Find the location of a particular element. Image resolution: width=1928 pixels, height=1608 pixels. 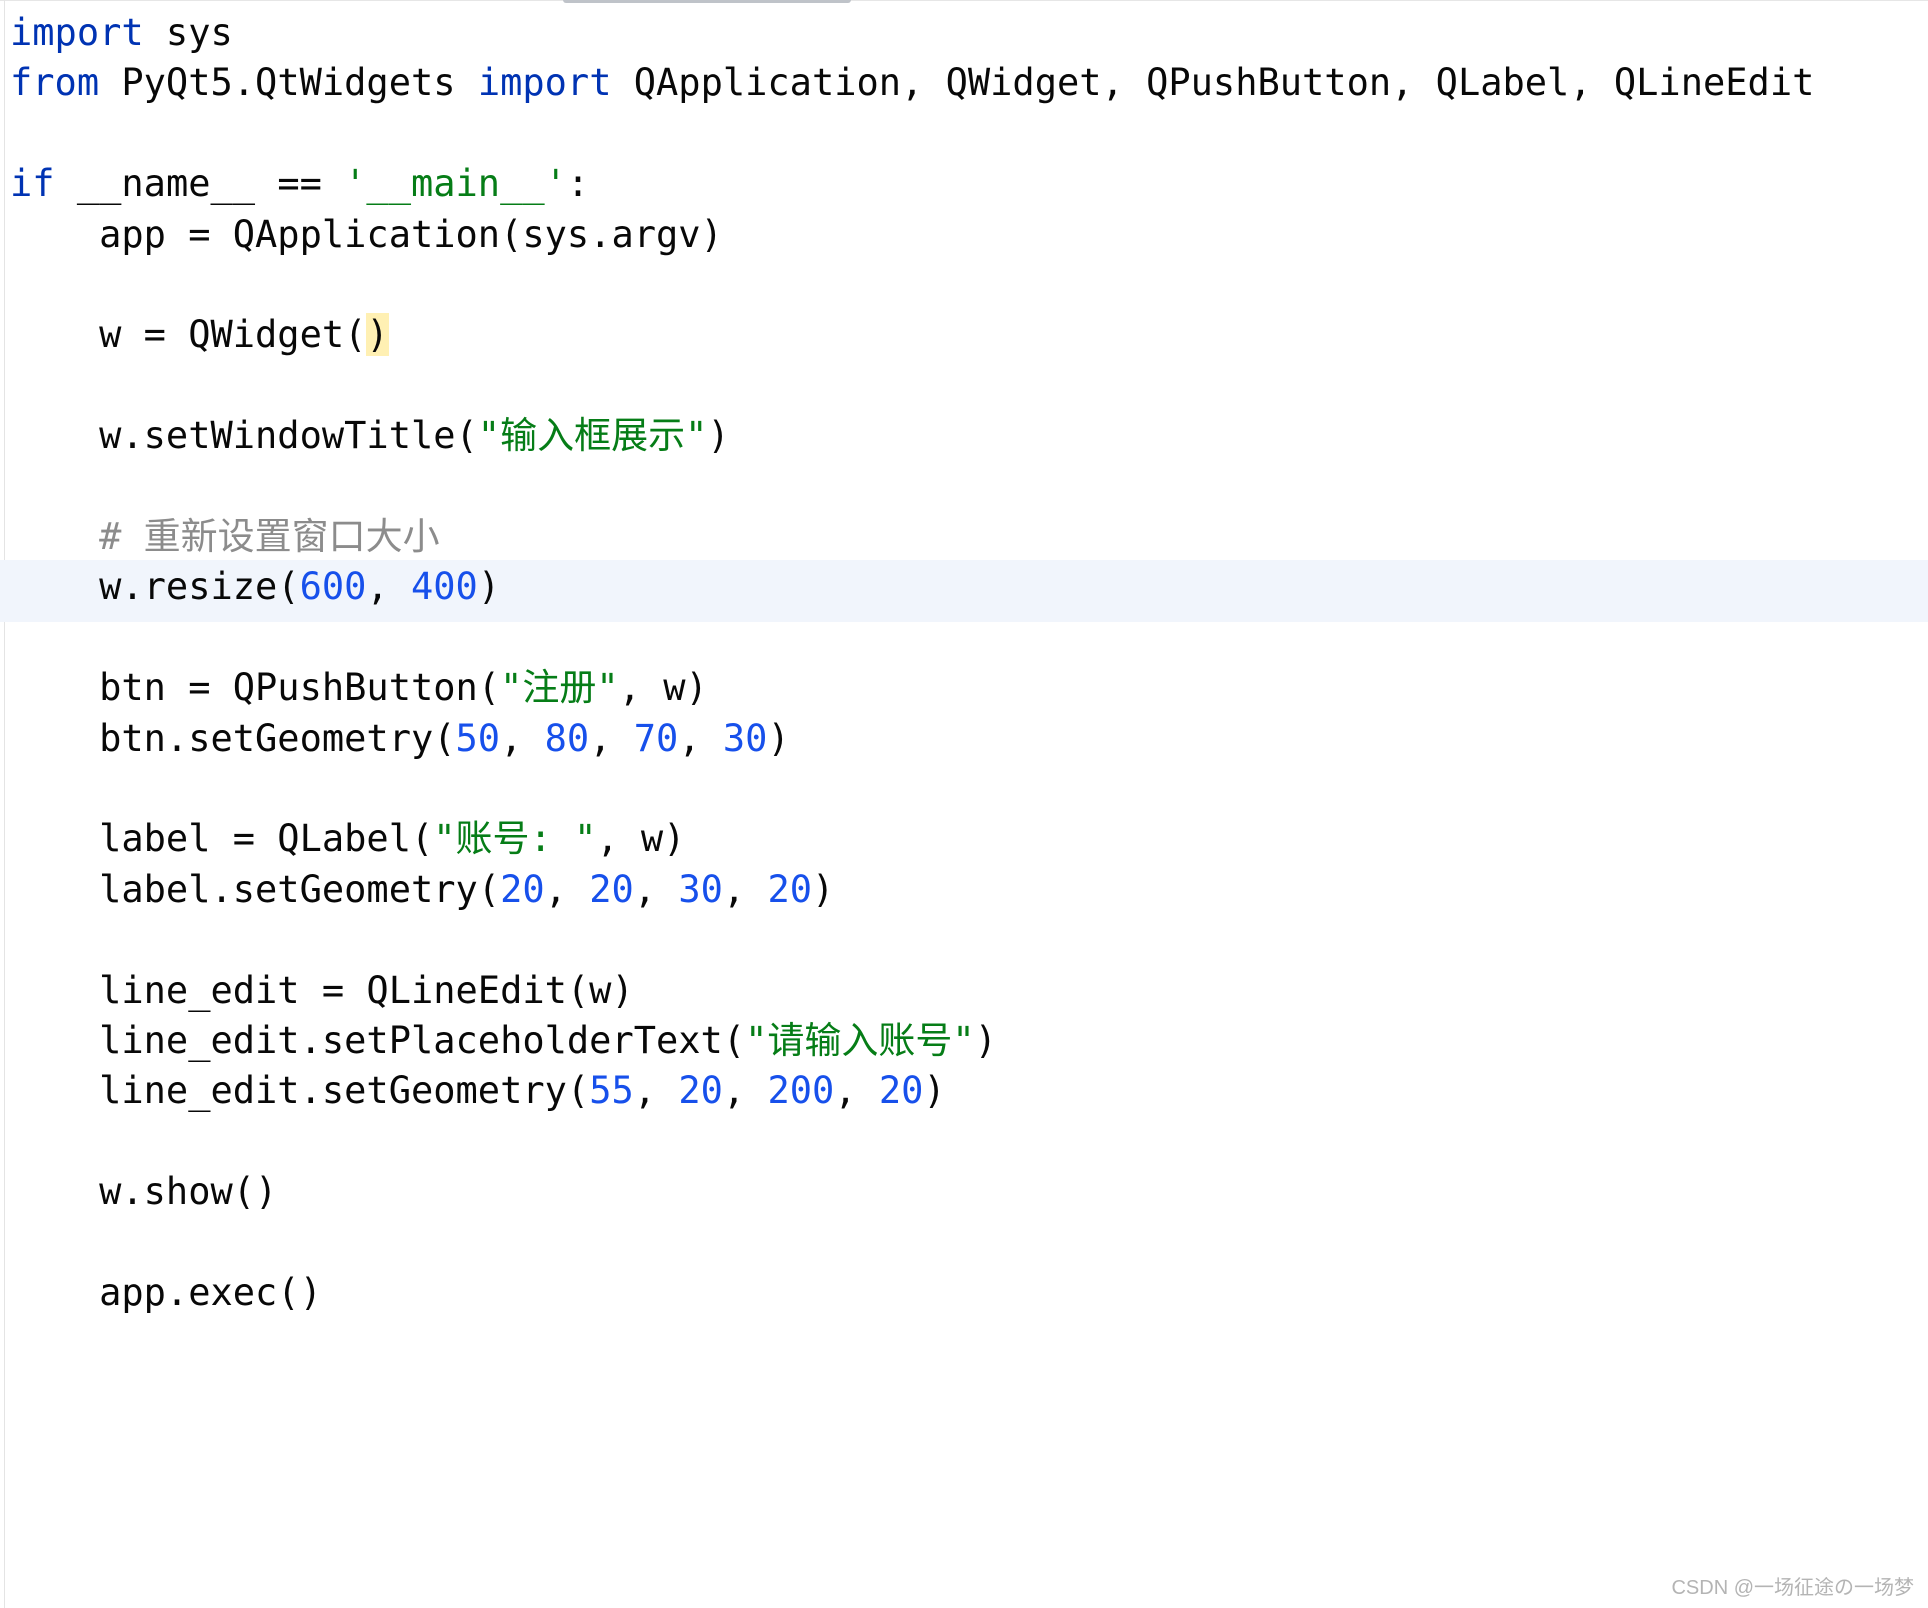

code-line: w.show() is located at coordinates (143, 1192).